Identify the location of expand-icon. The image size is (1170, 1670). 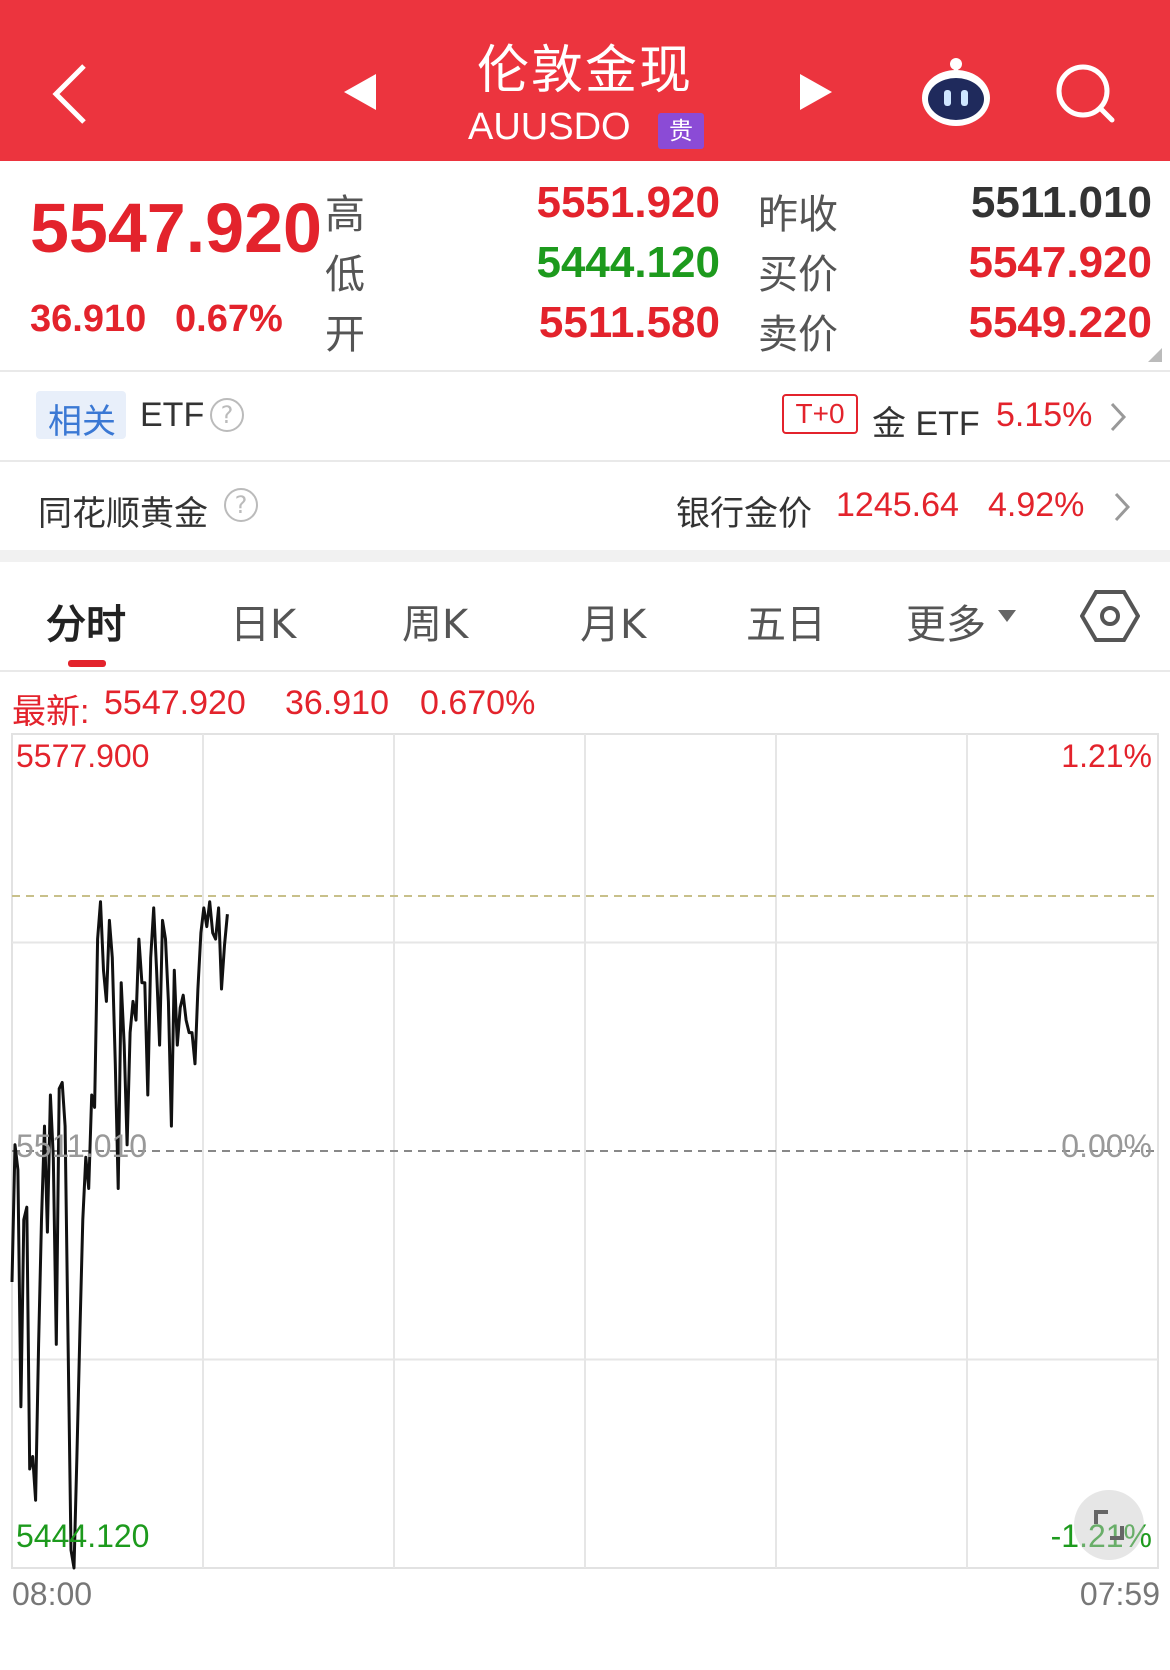
(1109, 1525).